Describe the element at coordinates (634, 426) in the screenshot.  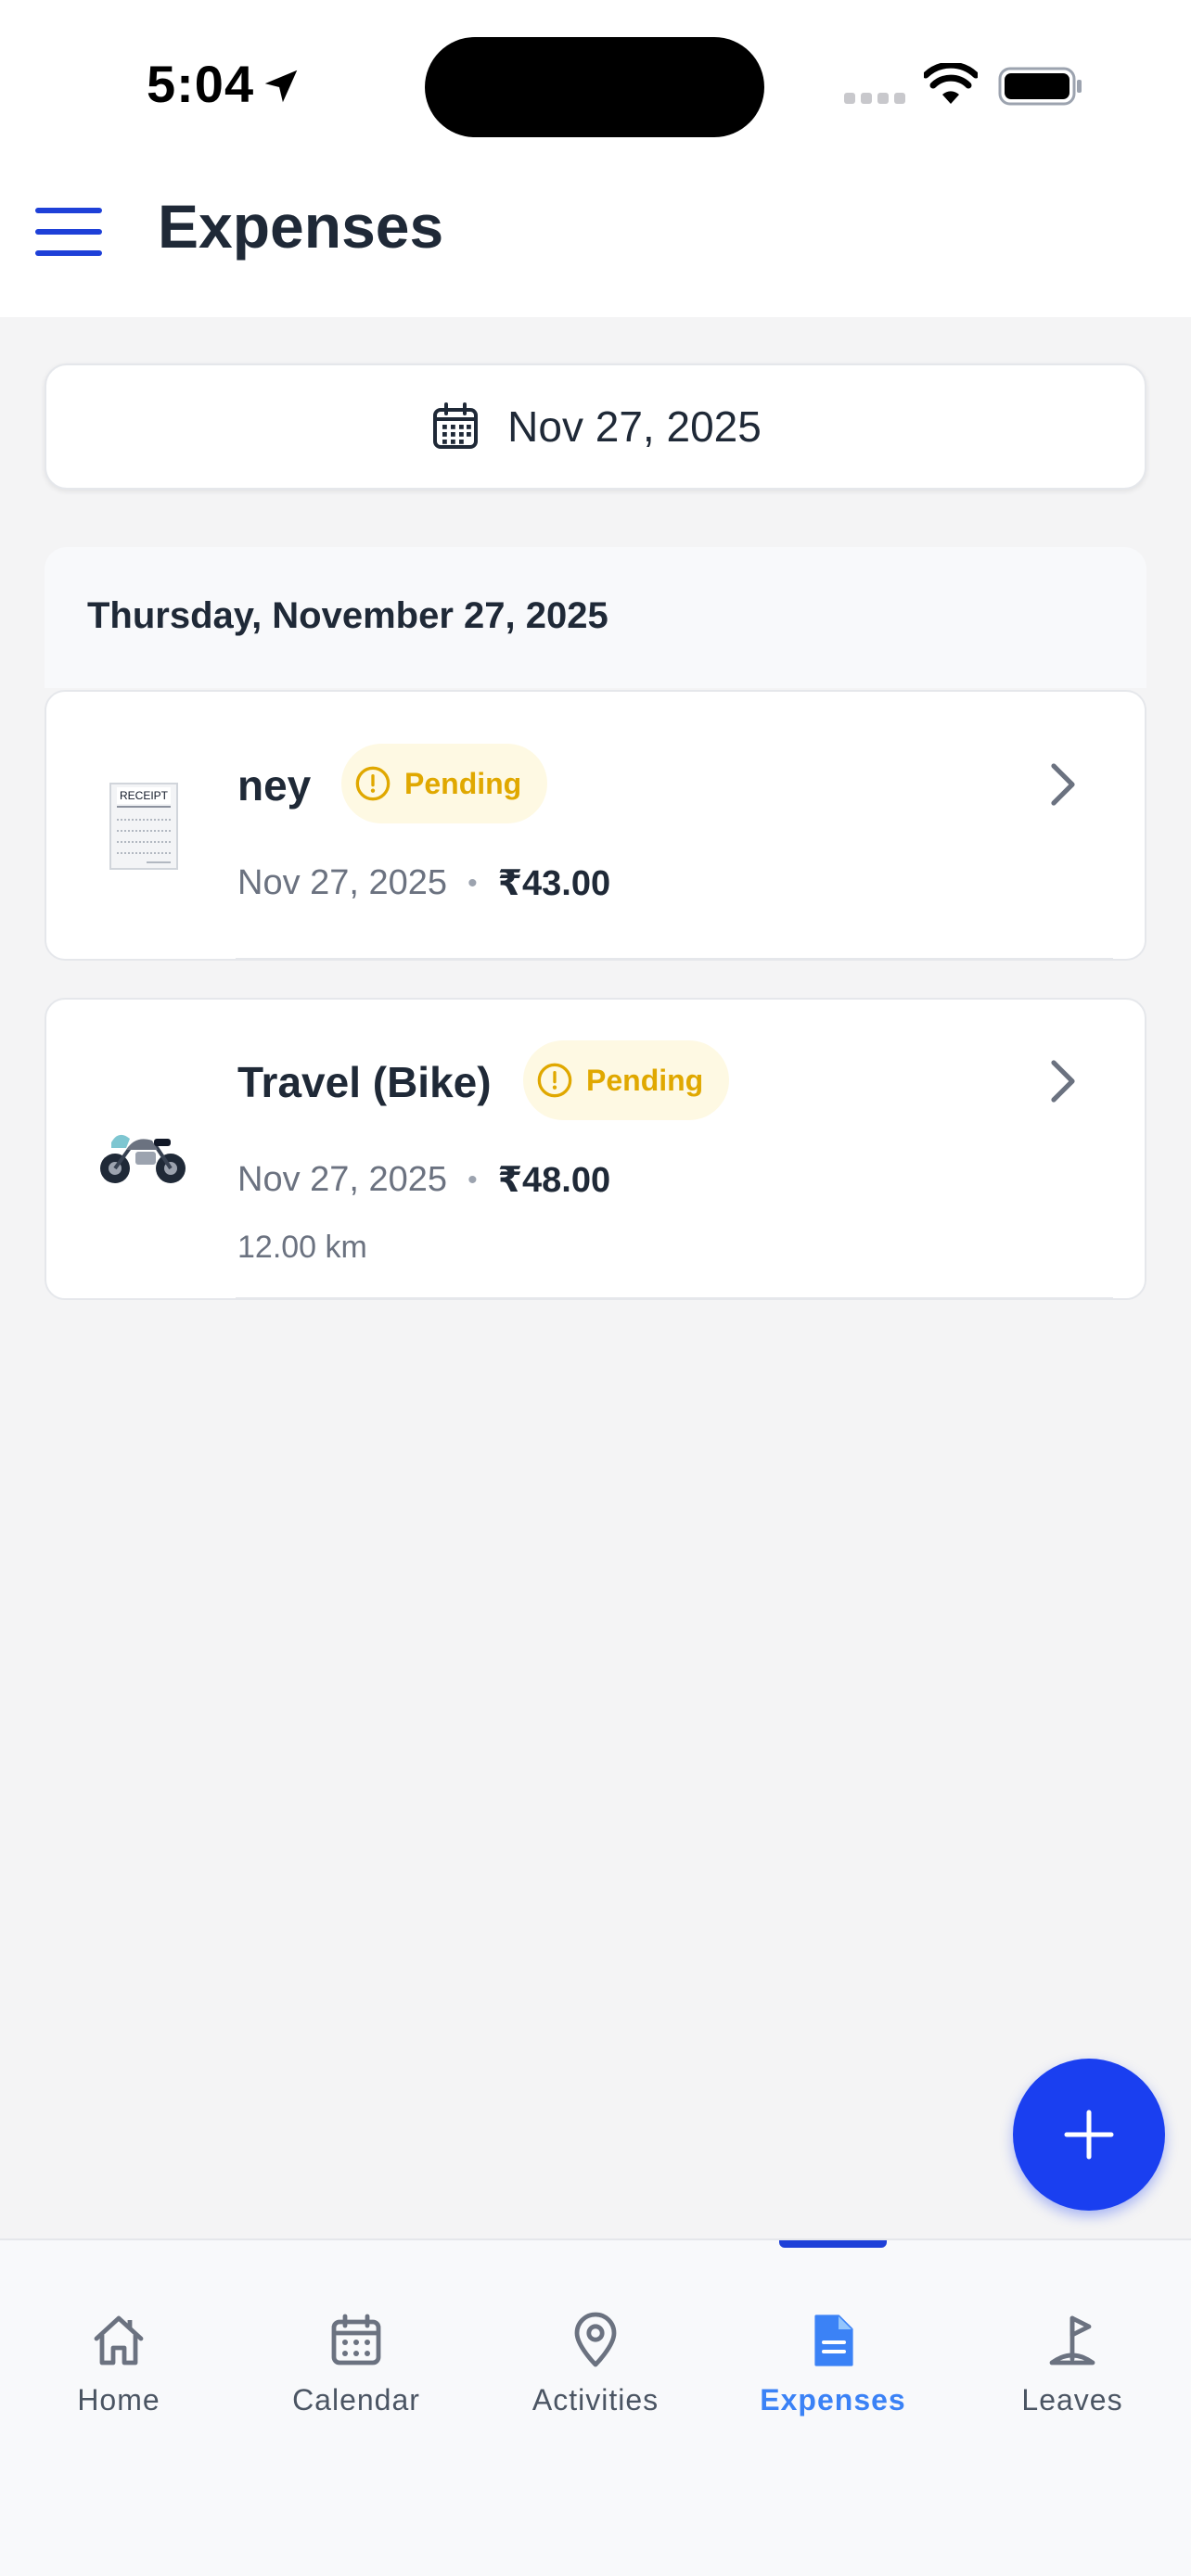
I see `selected-date: Nov 27, 2025` at that location.